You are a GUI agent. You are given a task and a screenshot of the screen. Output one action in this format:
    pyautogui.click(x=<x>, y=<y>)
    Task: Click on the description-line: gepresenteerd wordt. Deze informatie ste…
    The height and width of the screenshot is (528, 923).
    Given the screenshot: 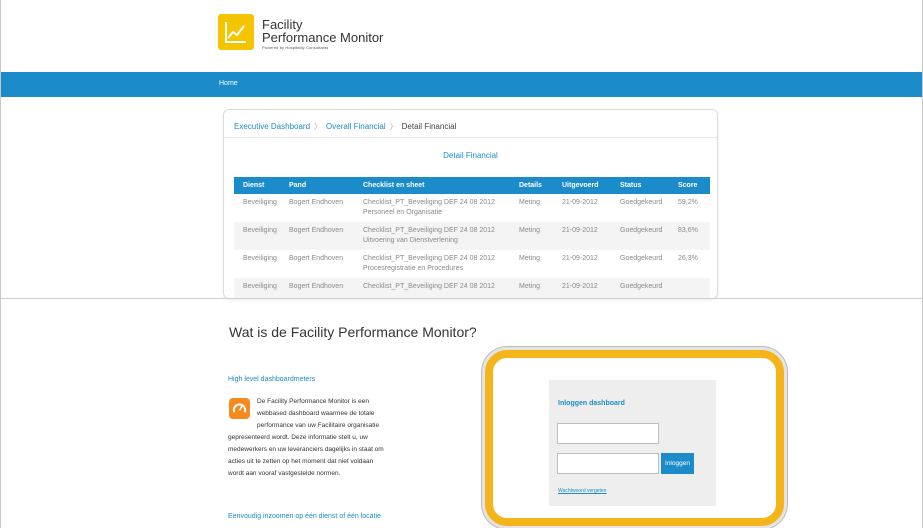 What is the action you would take?
    pyautogui.click(x=298, y=437)
    